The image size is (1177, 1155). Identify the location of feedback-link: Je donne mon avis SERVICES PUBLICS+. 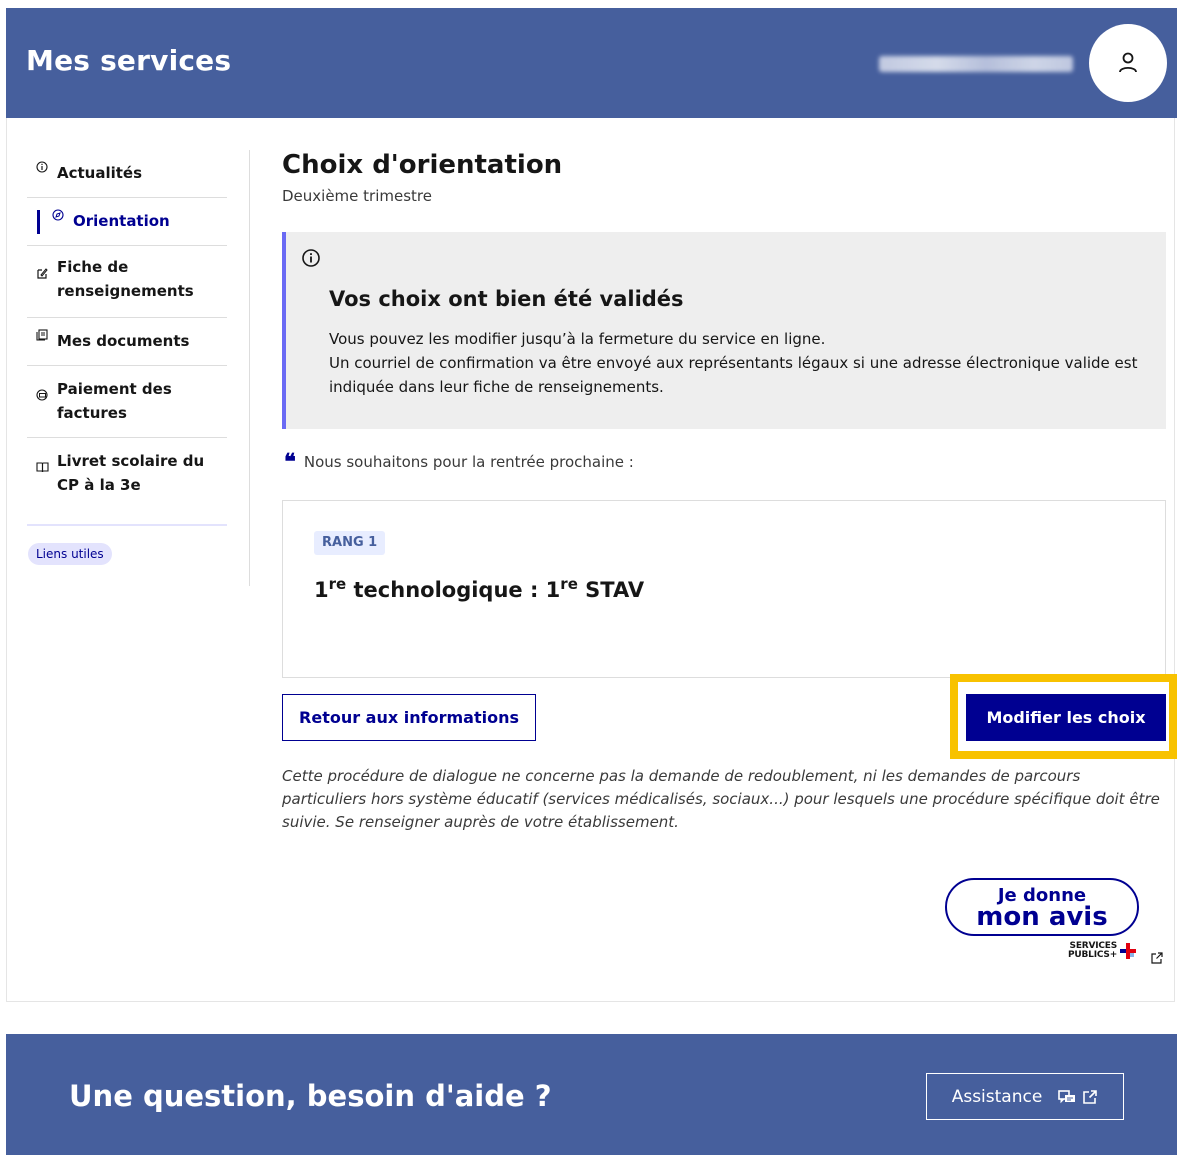
(1055, 923).